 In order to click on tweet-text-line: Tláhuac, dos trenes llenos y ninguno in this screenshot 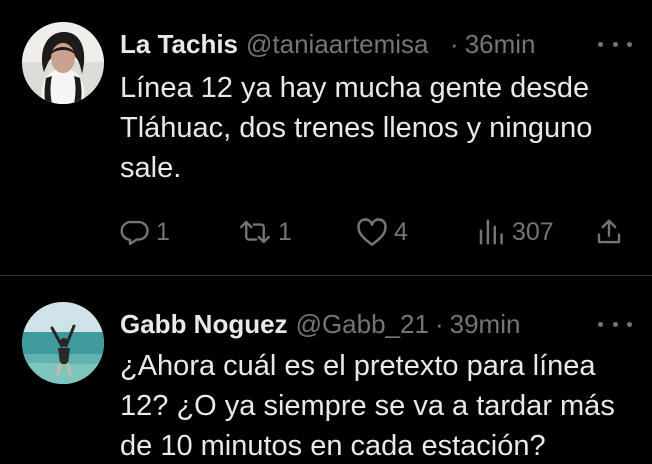, I will do `click(356, 128)`.